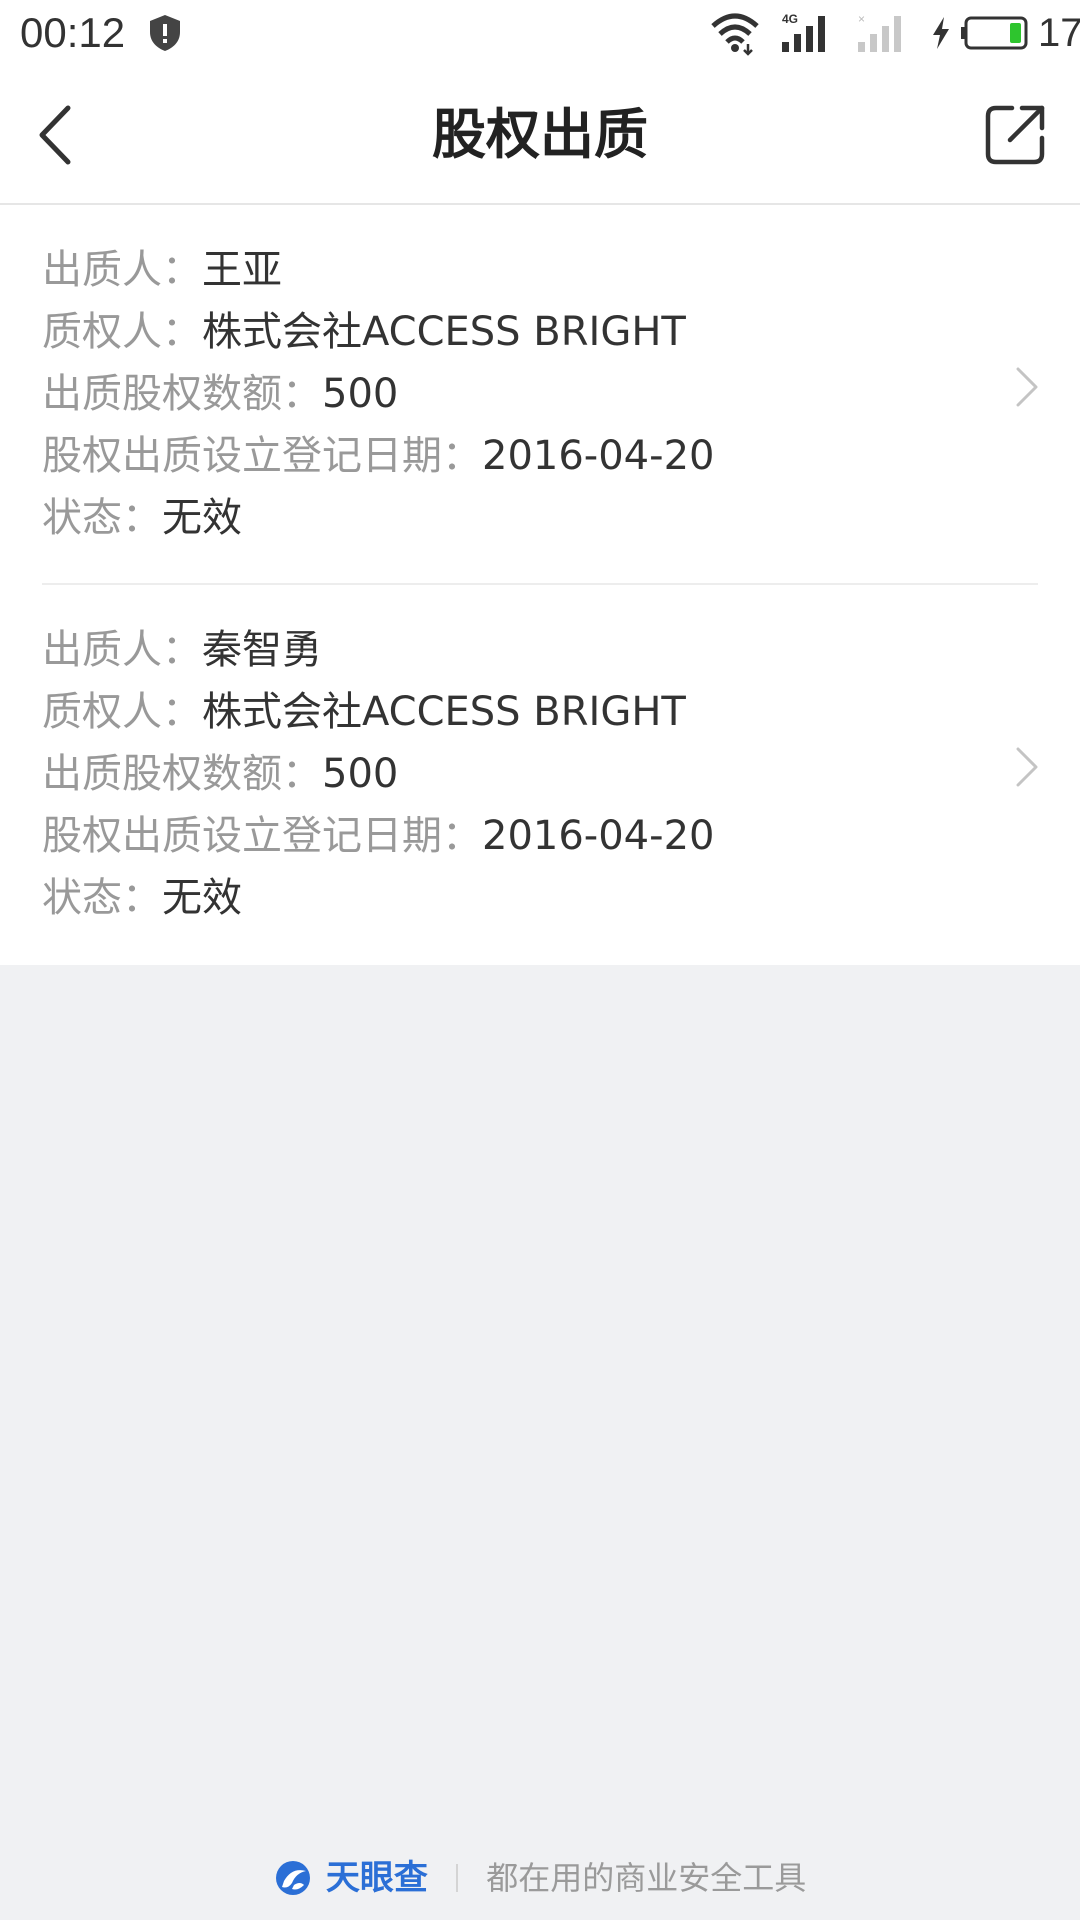 The image size is (1080, 1920). What do you see at coordinates (73, 32) in the screenshot?
I see `status-time: 00:12` at bounding box center [73, 32].